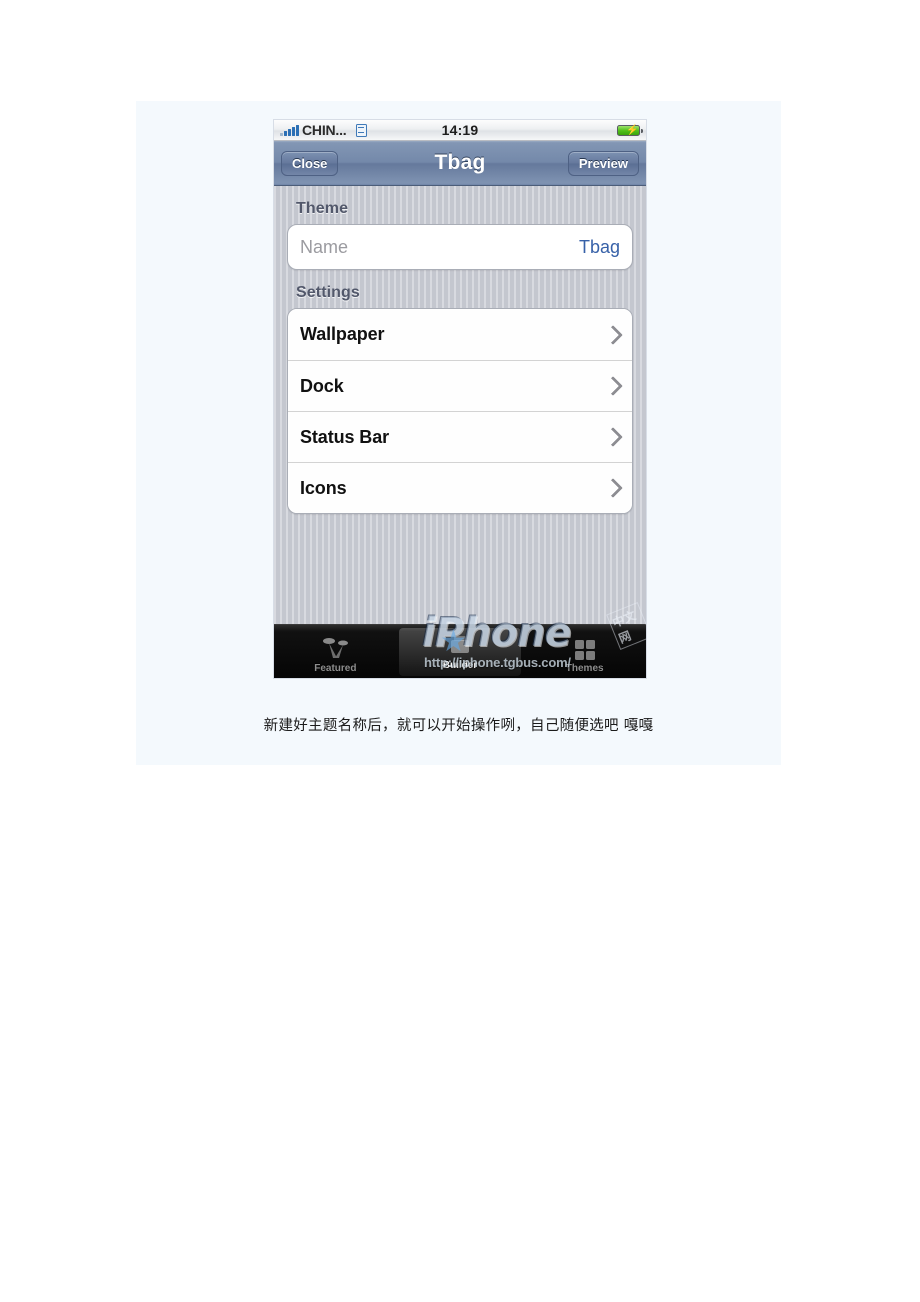 This screenshot has width=920, height=1302. What do you see at coordinates (289, 130) in the screenshot?
I see `signal-bars-icon` at bounding box center [289, 130].